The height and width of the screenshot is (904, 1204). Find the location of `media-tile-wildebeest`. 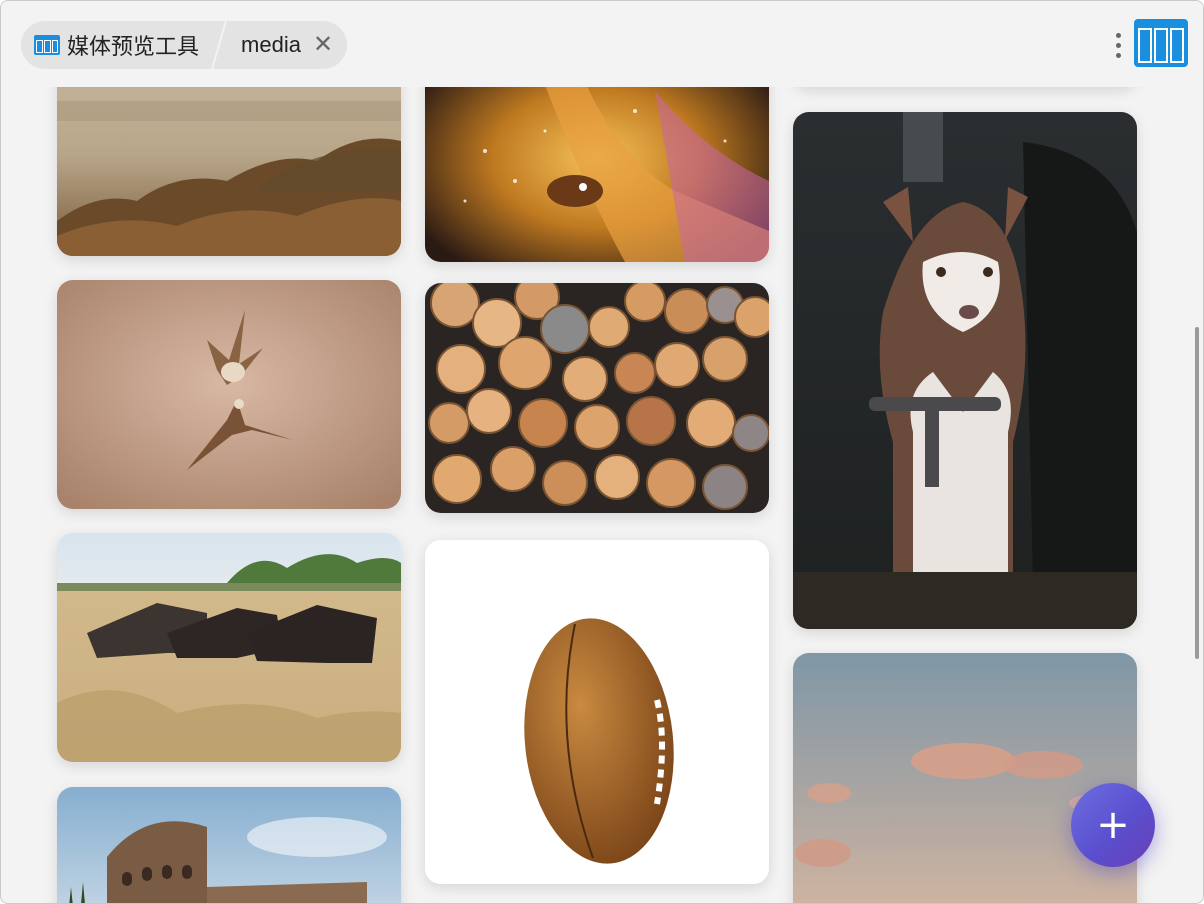

media-tile-wildebeest is located at coordinates (229, 647).